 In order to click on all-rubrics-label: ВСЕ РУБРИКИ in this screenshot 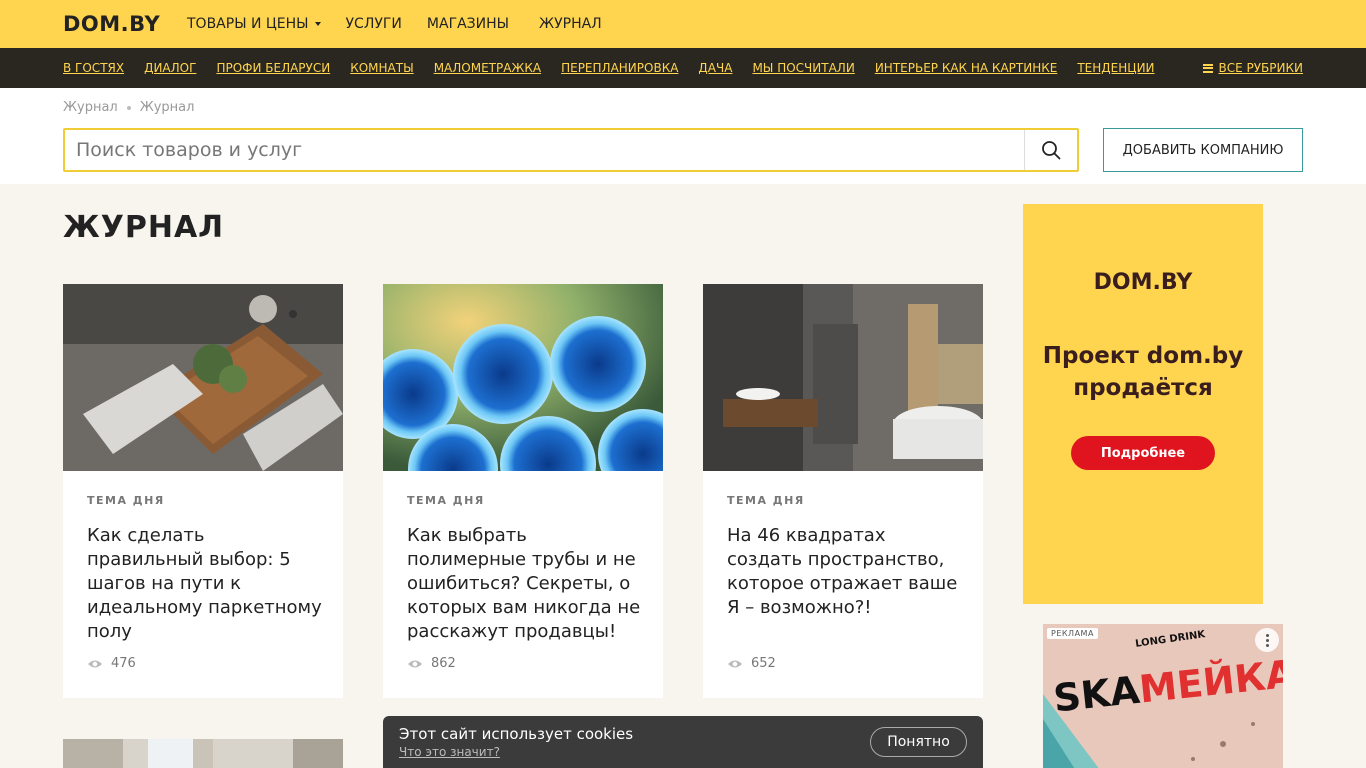, I will do `click(1261, 68)`.